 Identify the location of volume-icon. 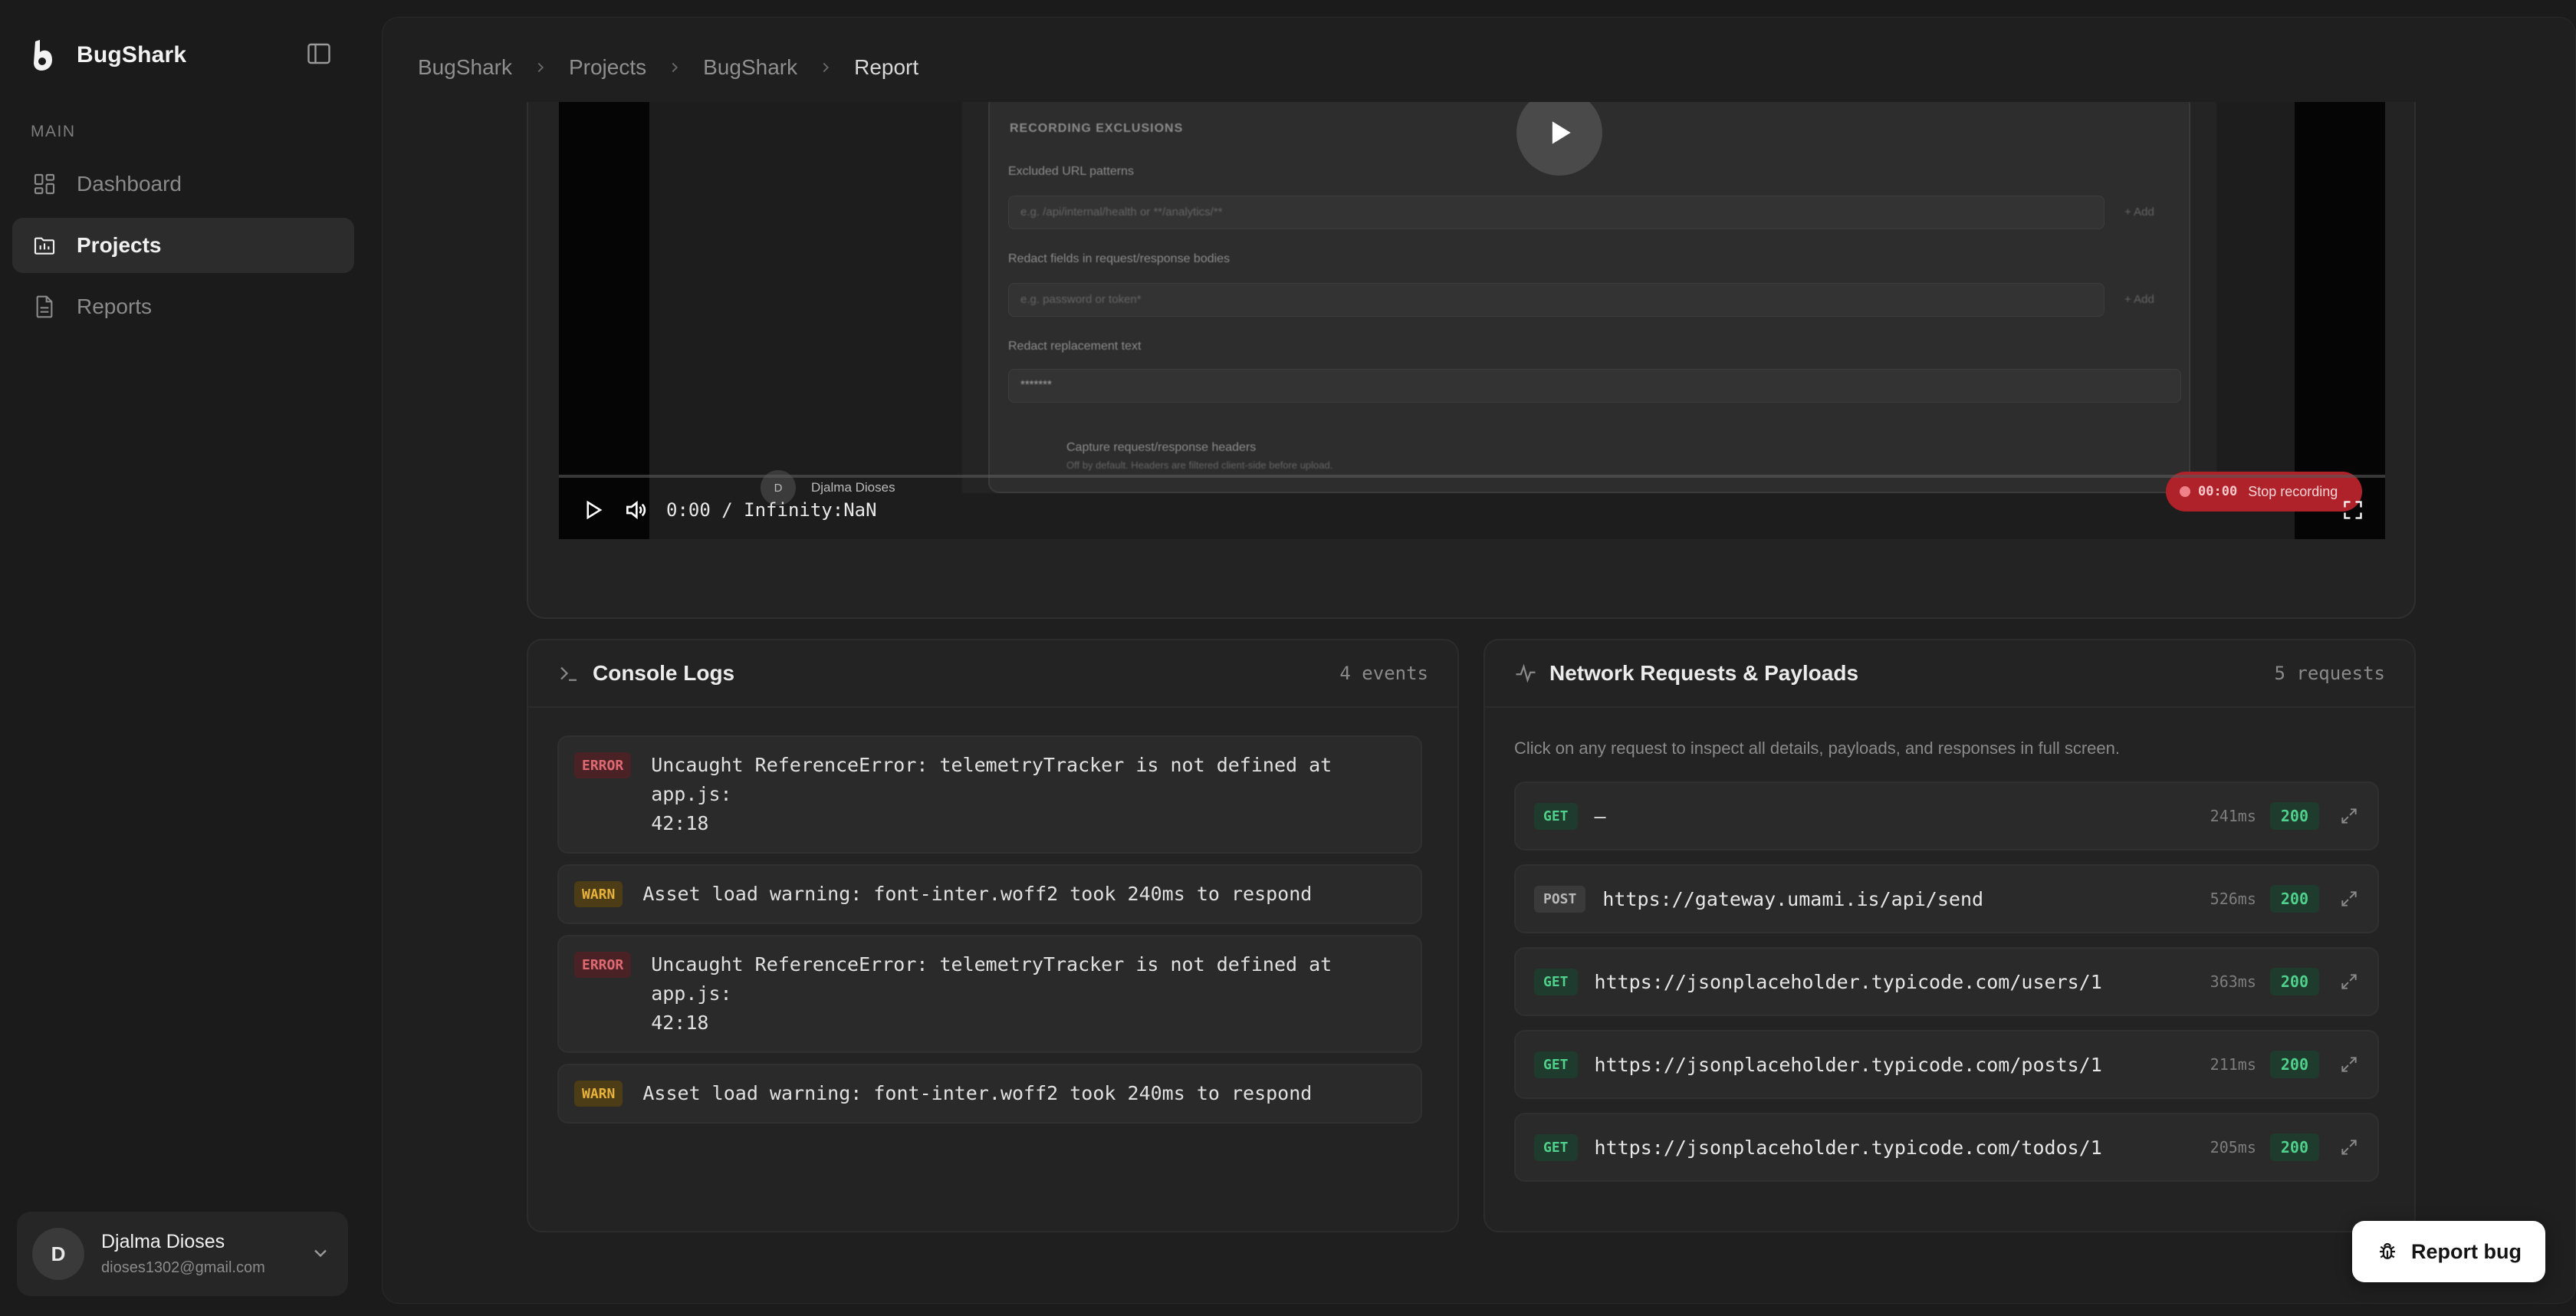
(636, 510).